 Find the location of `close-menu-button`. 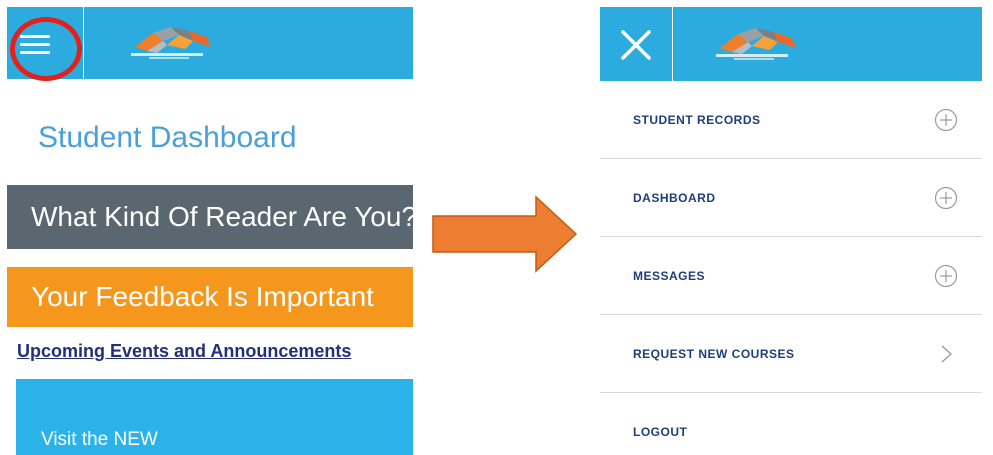

close-menu-button is located at coordinates (636, 44).